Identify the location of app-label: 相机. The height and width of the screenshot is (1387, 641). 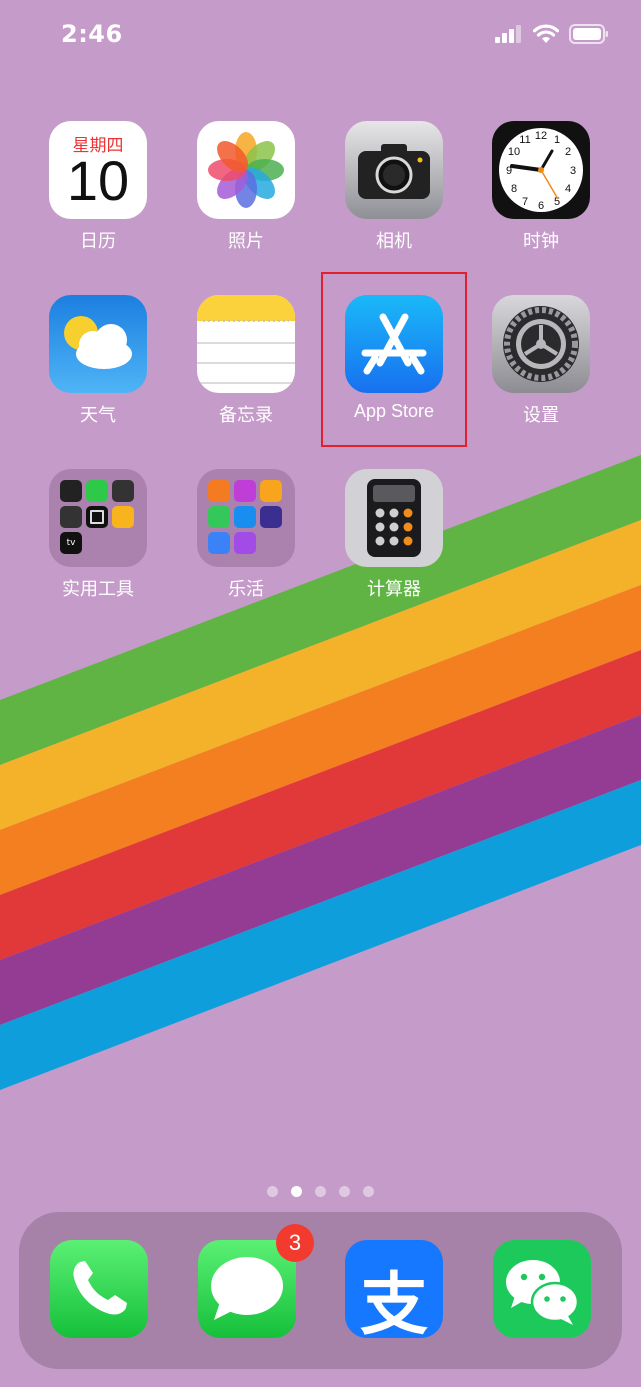
(394, 241).